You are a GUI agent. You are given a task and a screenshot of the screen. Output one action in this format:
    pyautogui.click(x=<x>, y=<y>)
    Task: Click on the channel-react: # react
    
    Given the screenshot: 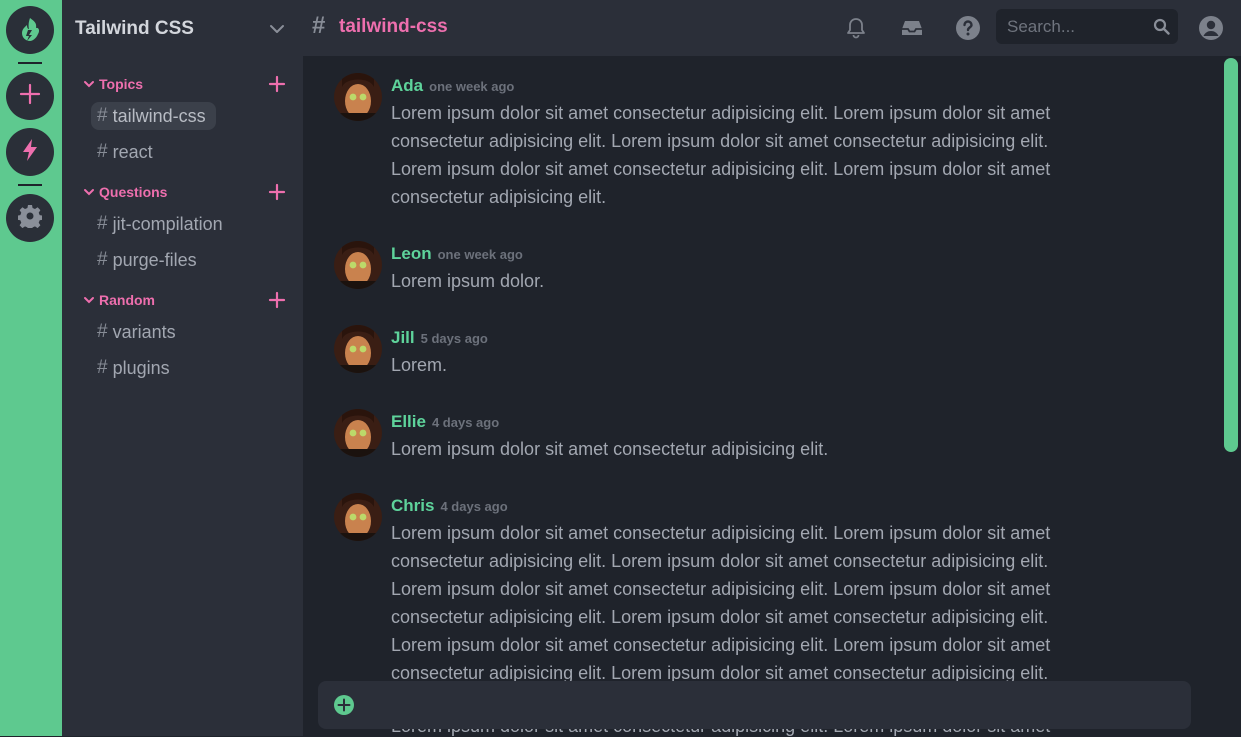 What is the action you would take?
    pyautogui.click(x=127, y=152)
    